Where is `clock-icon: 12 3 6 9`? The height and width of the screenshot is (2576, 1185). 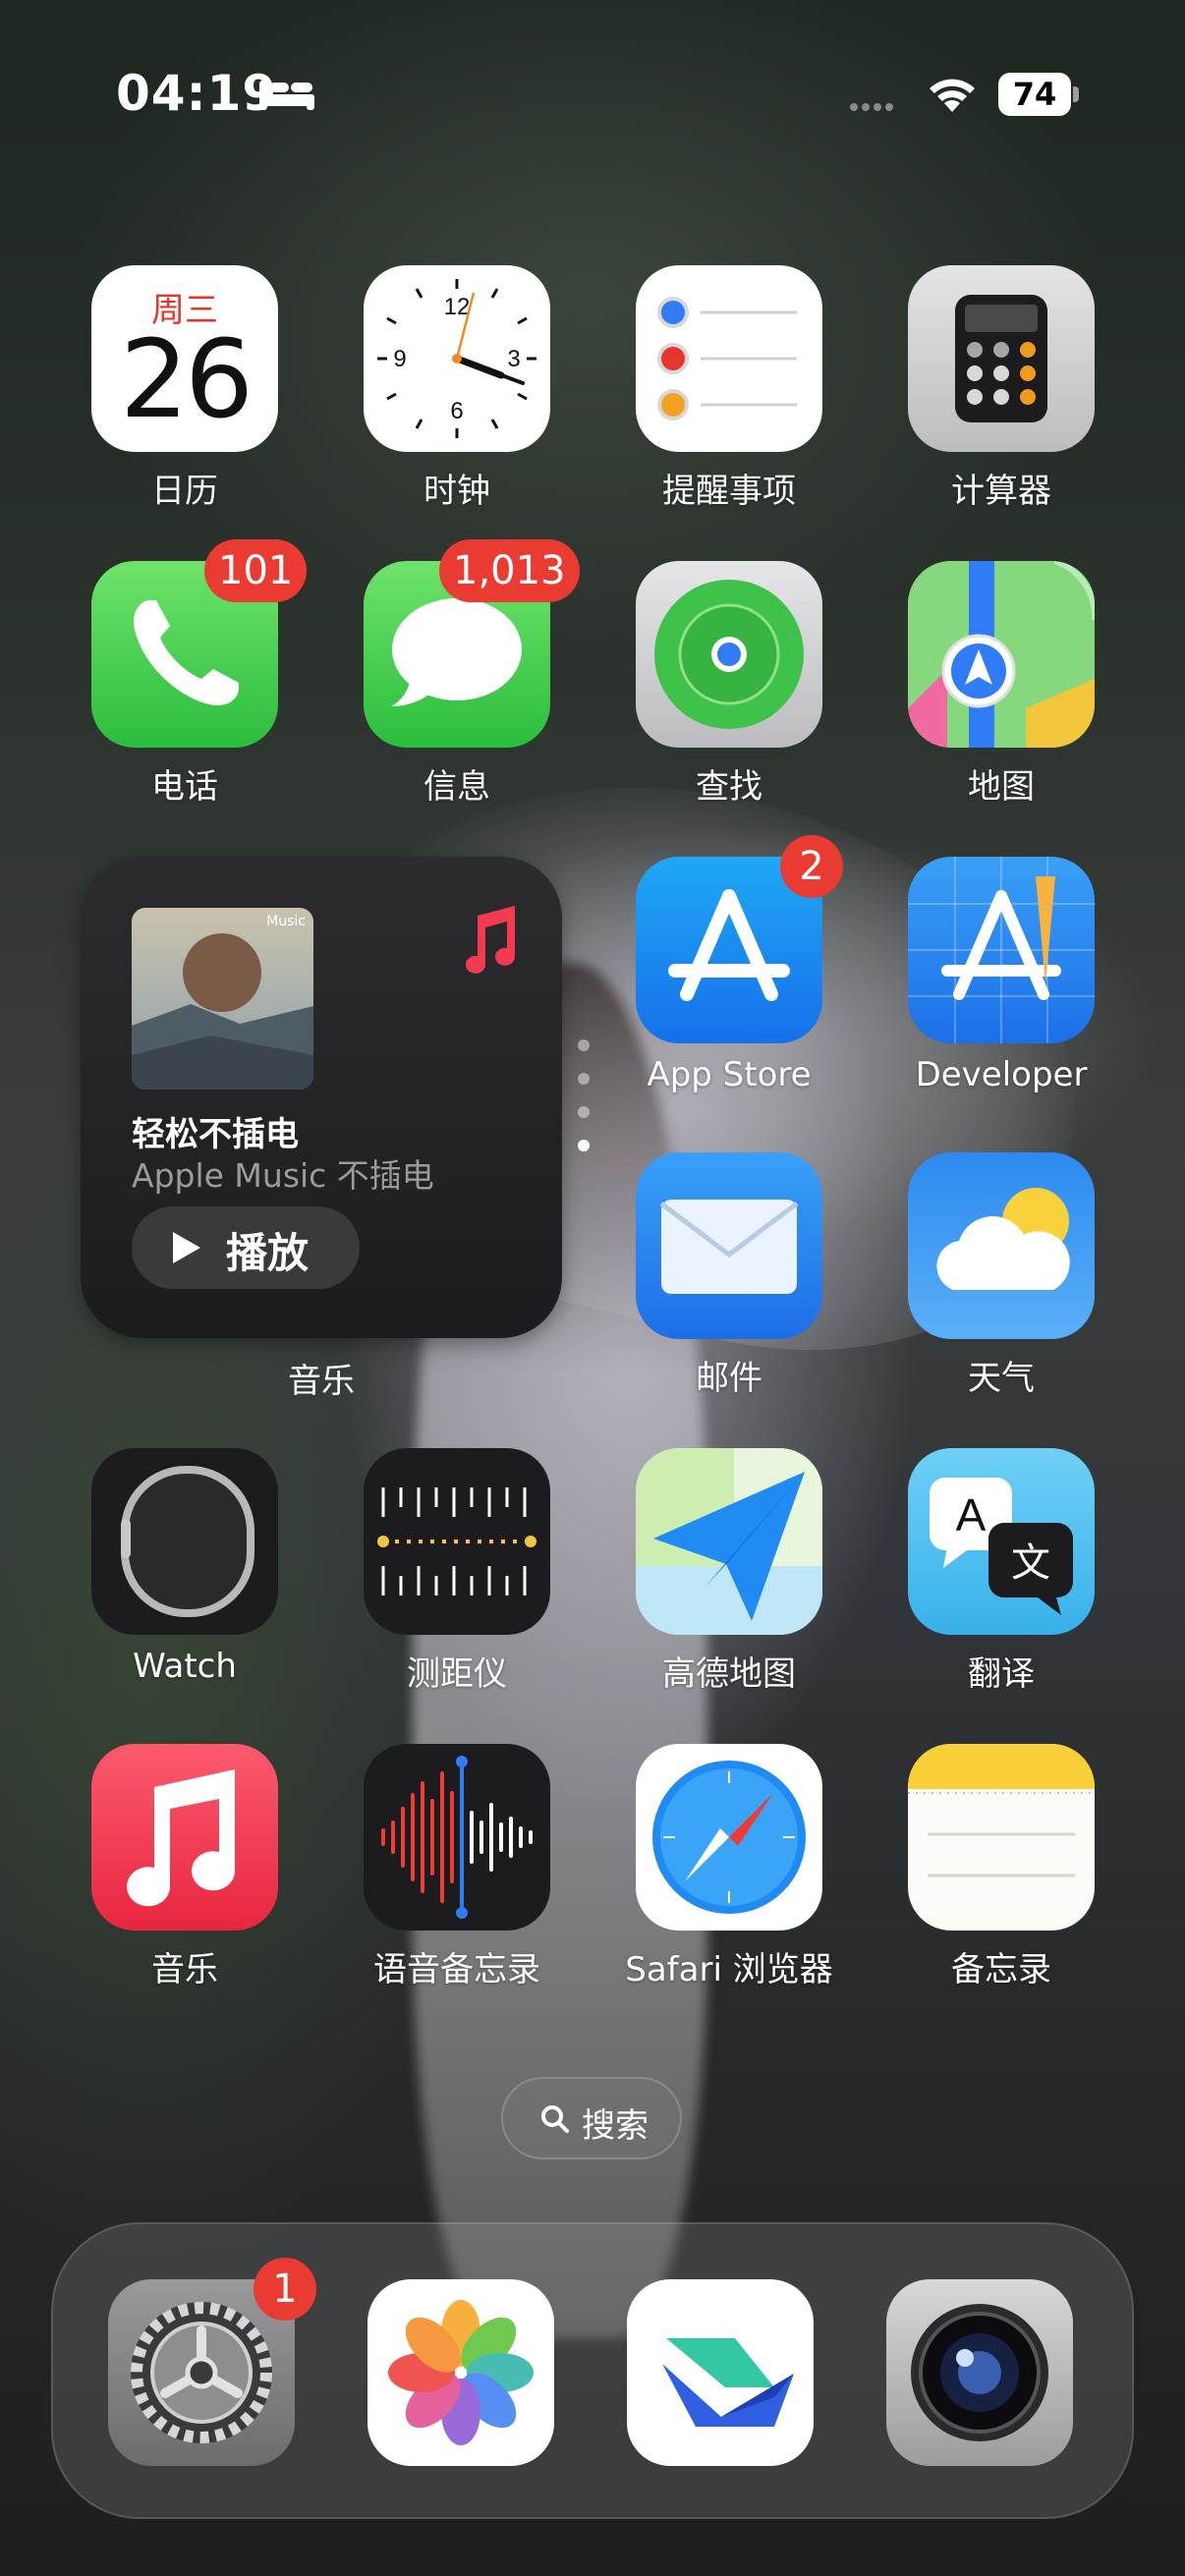 clock-icon: 12 3 6 9 is located at coordinates (457, 358).